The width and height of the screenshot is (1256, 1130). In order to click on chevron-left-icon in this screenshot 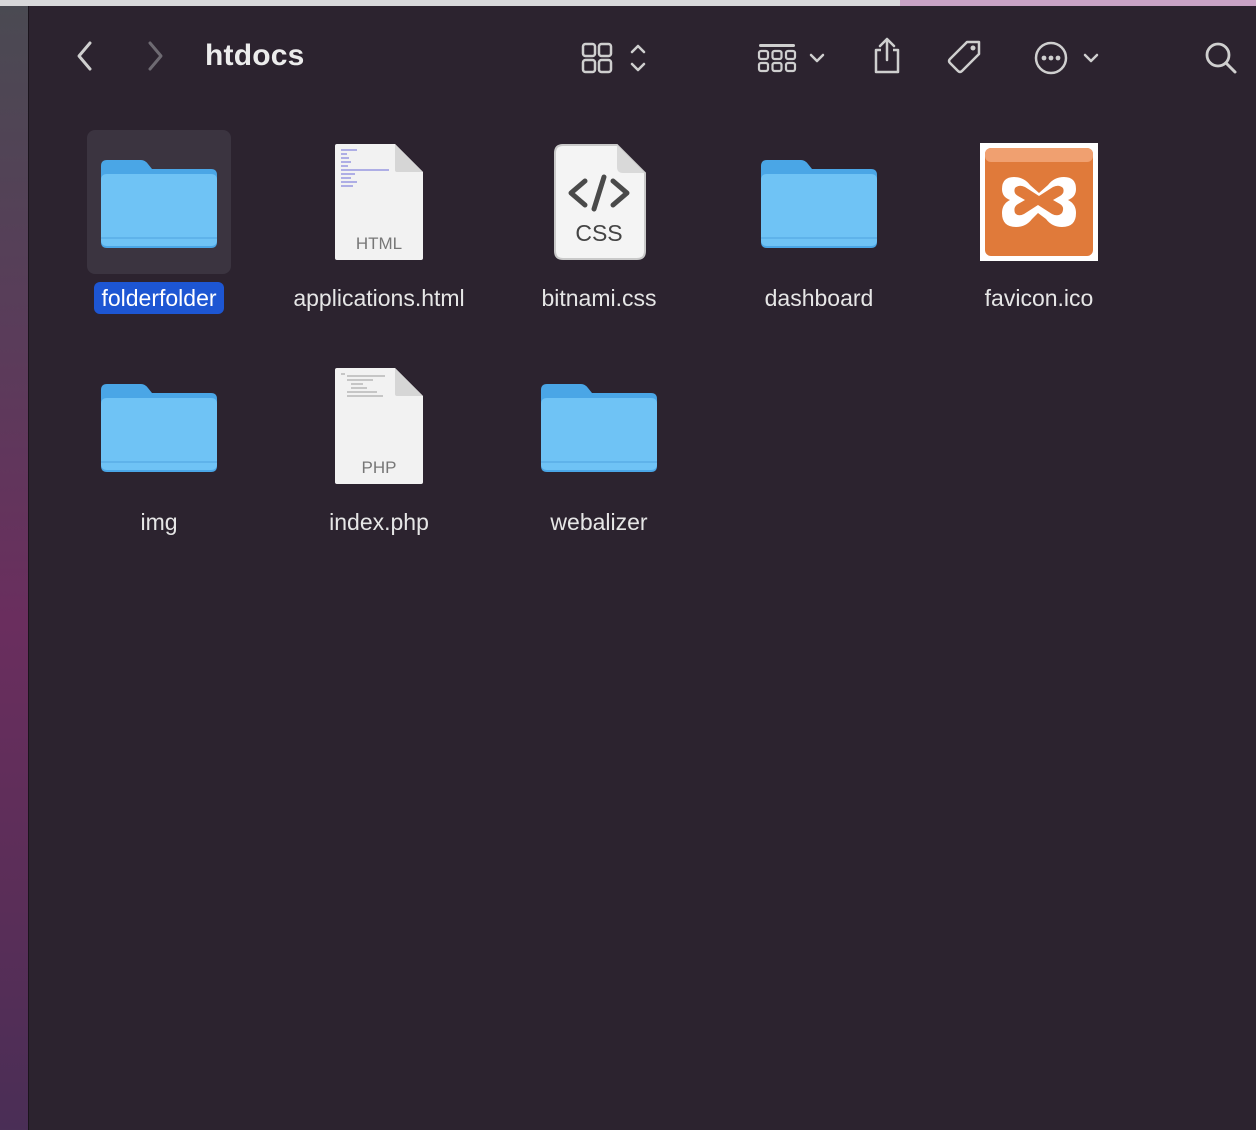, I will do `click(84, 56)`.